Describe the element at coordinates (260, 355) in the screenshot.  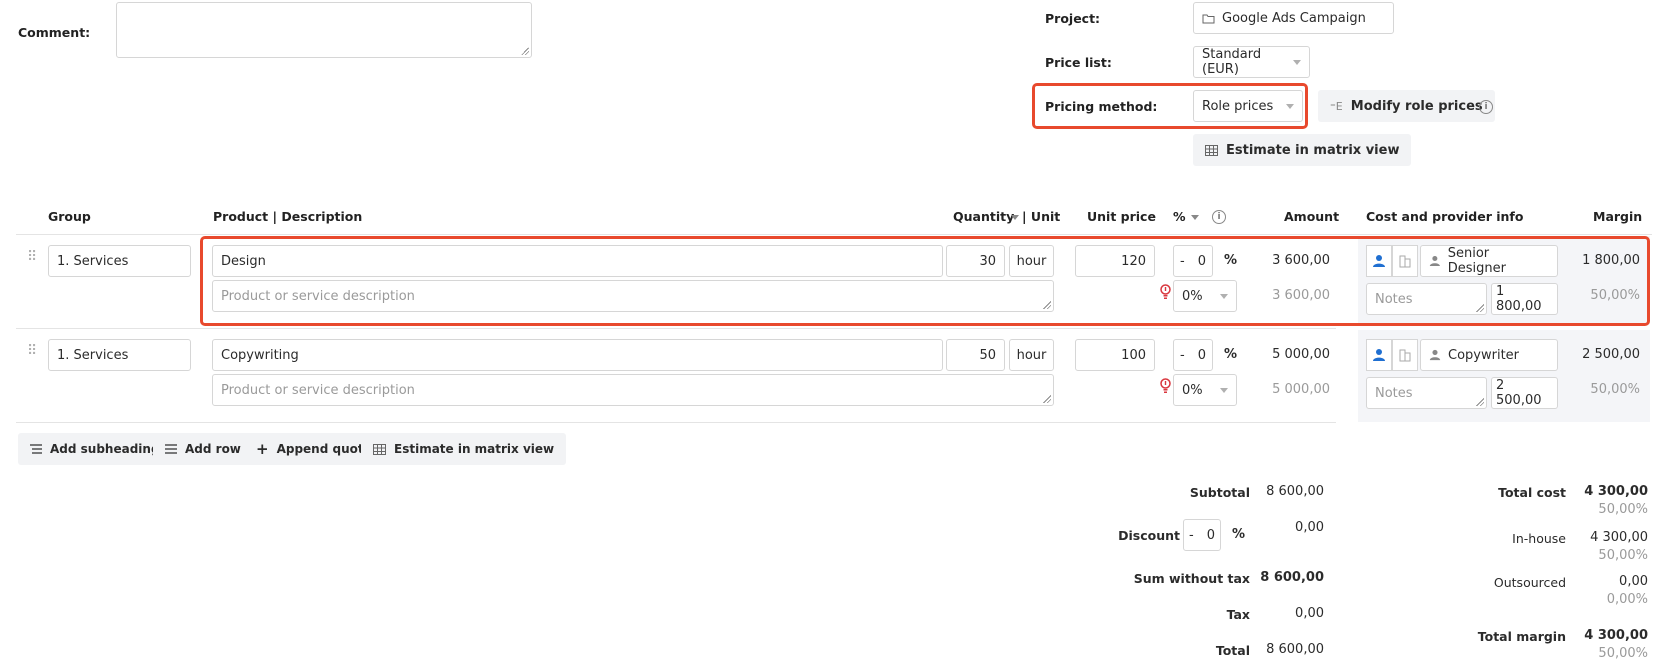
I see `product-value: Copywriting` at that location.